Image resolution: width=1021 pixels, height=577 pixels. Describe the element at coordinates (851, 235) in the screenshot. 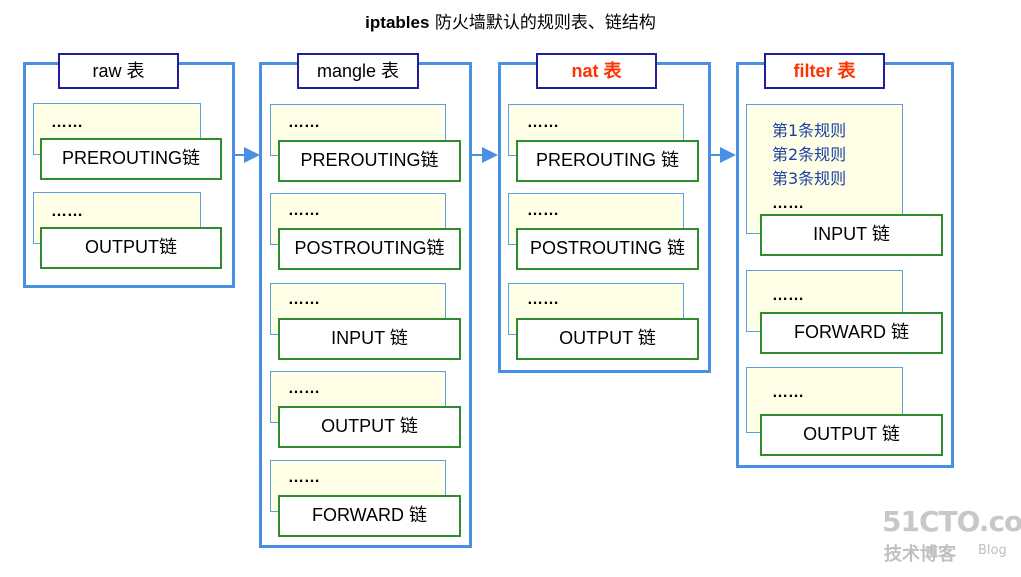

I see `filter-chain-input: INPUT 链` at that location.